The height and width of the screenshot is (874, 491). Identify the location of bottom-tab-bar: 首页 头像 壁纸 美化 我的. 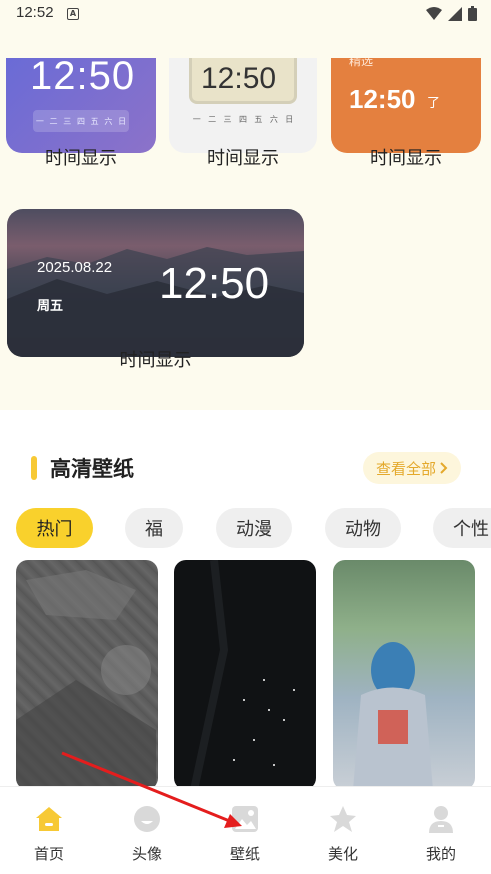
(245, 830).